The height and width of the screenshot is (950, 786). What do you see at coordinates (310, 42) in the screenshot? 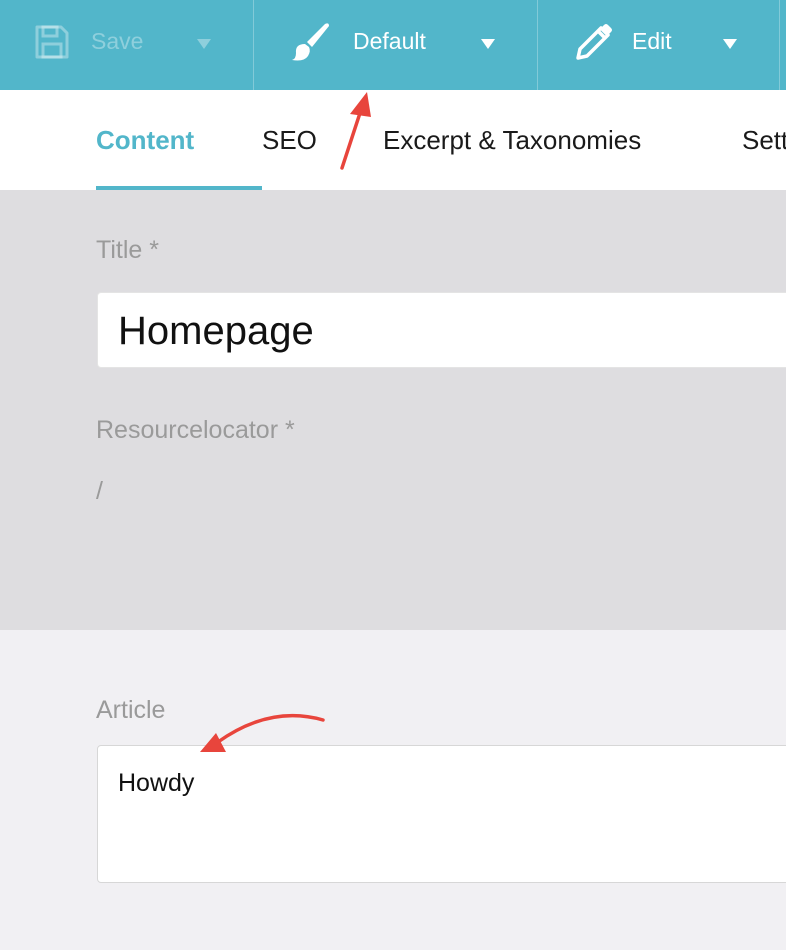
I see `paintbrush-icon` at bounding box center [310, 42].